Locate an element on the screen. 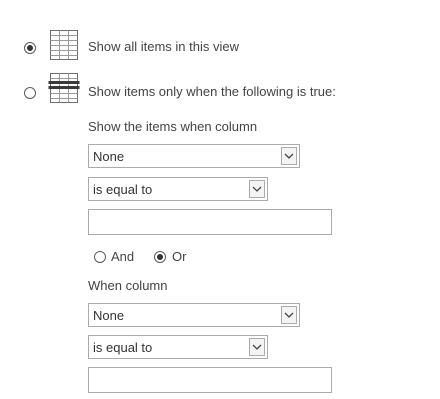 The height and width of the screenshot is (399, 440). condition2-value-input is located at coordinates (210, 380).